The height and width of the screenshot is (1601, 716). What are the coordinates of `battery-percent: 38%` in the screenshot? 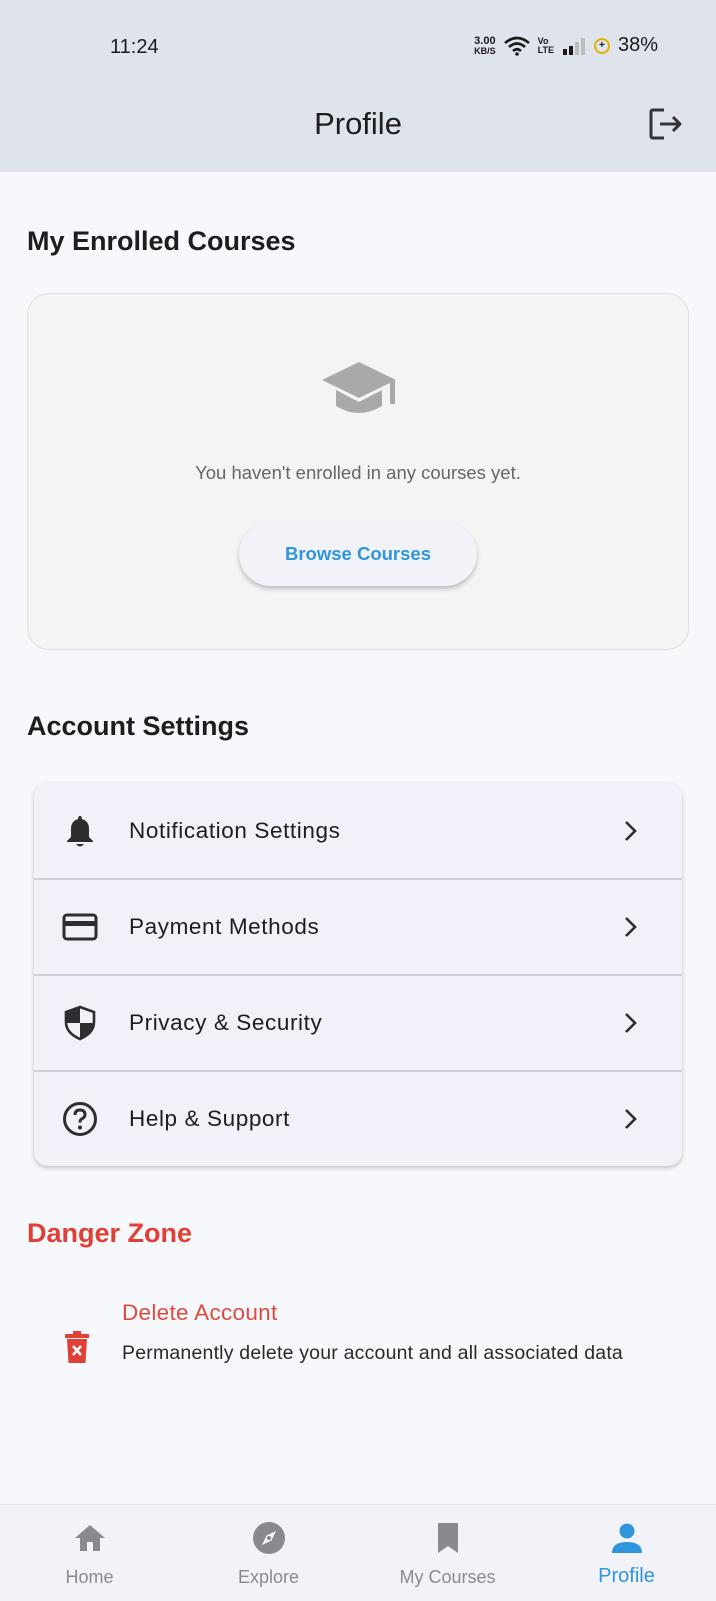 It's located at (637, 45).